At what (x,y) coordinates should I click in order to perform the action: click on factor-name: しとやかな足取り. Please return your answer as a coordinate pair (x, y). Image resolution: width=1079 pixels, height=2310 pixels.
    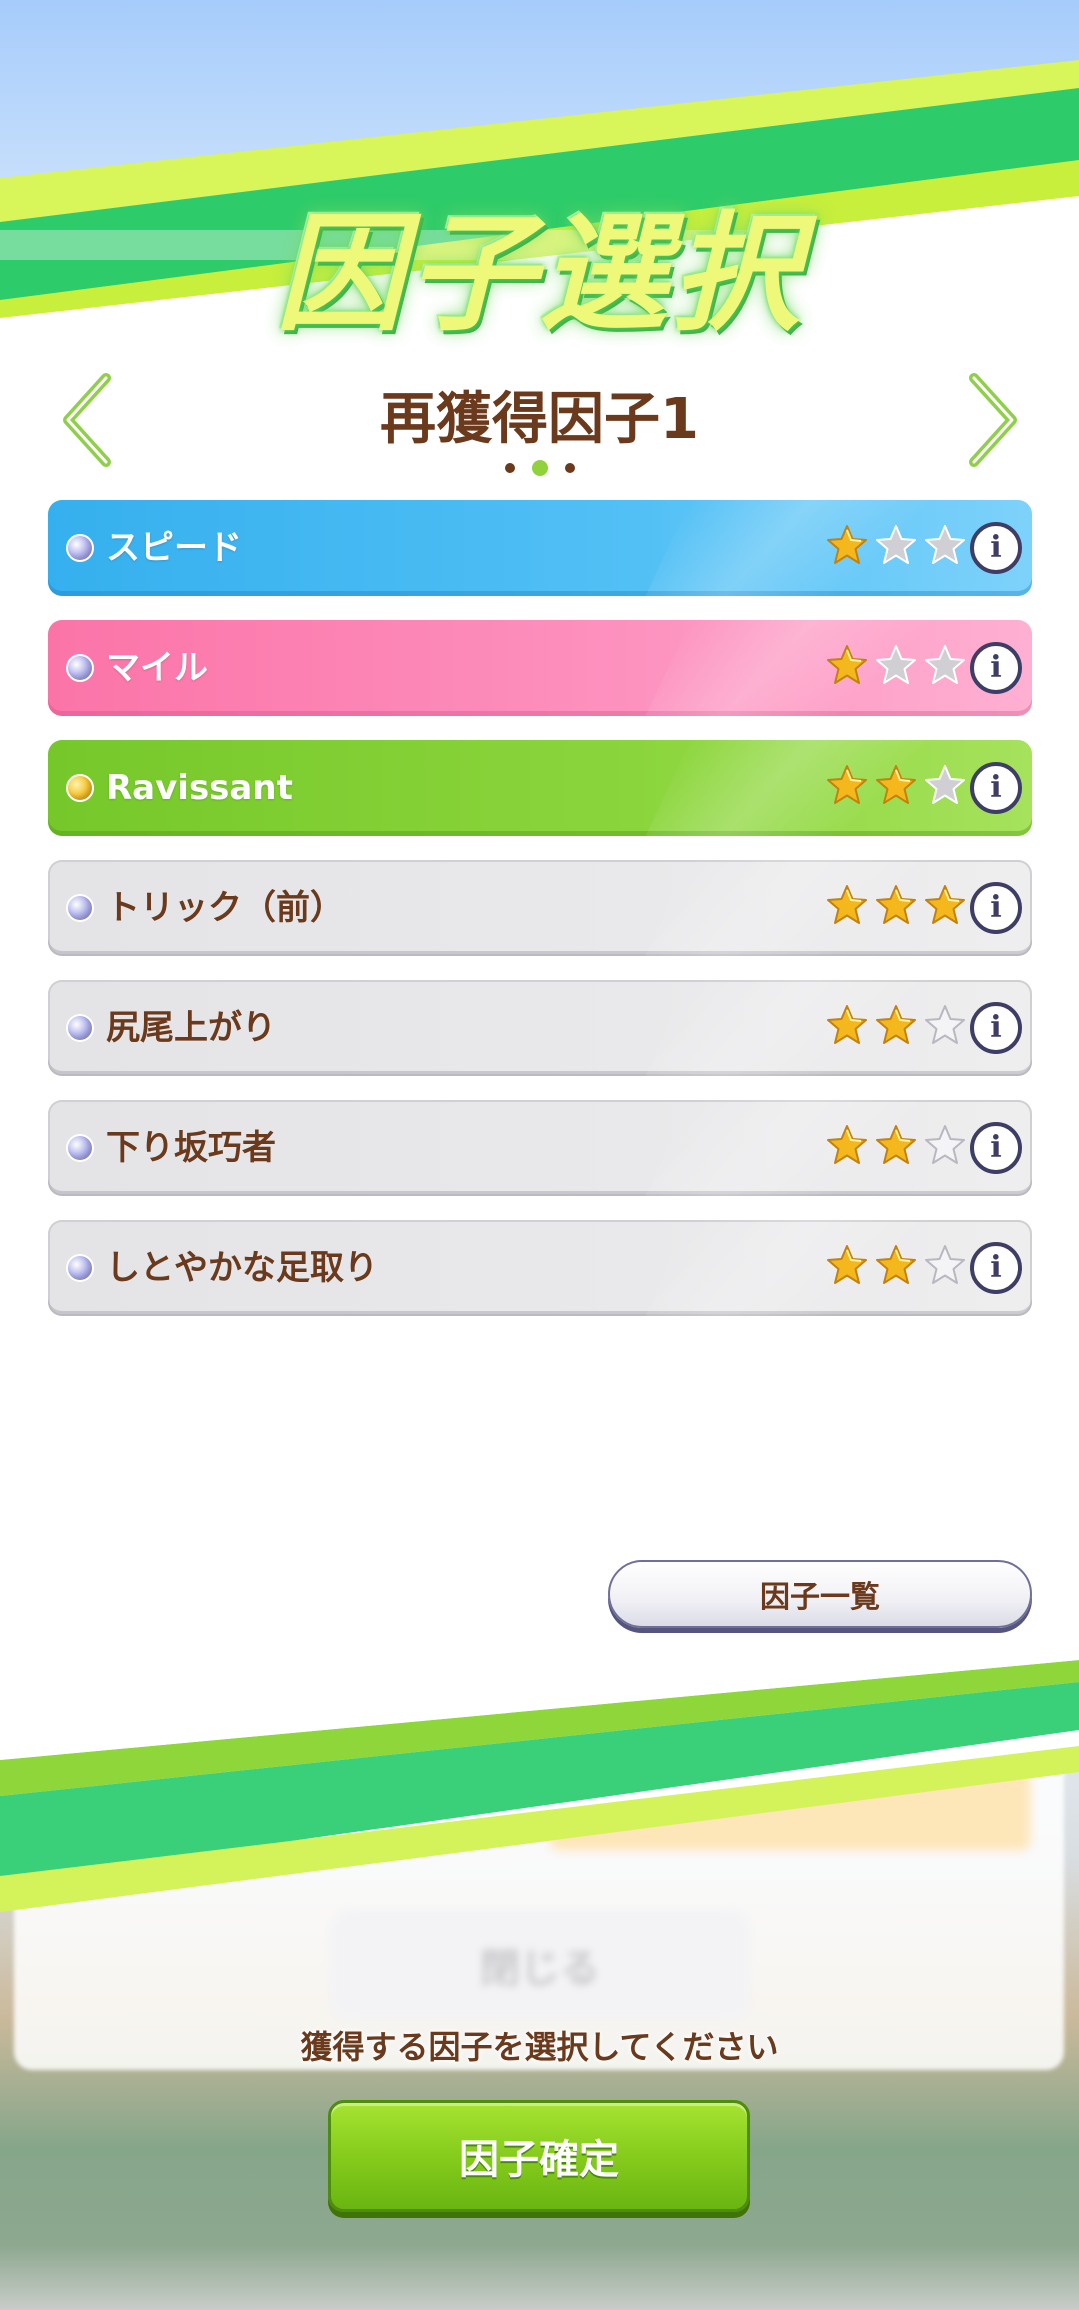
    Looking at the image, I should click on (242, 1268).